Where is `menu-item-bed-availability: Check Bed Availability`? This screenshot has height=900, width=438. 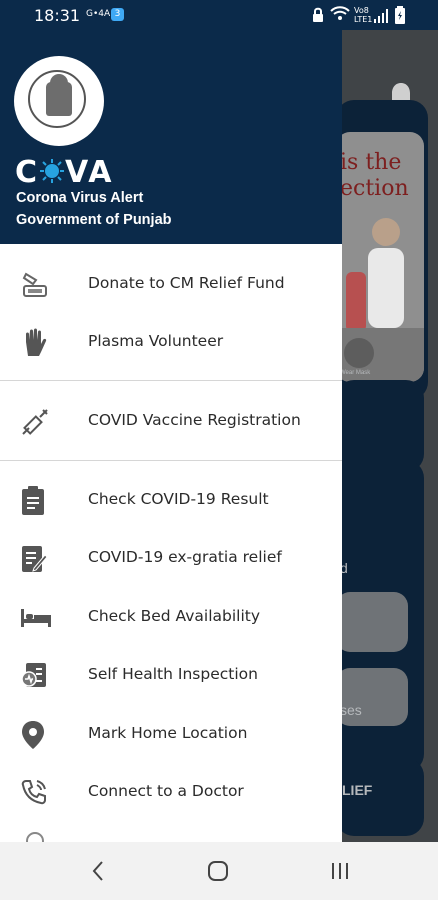
menu-item-bed-availability: Check Bed Availability is located at coordinates (171, 617).